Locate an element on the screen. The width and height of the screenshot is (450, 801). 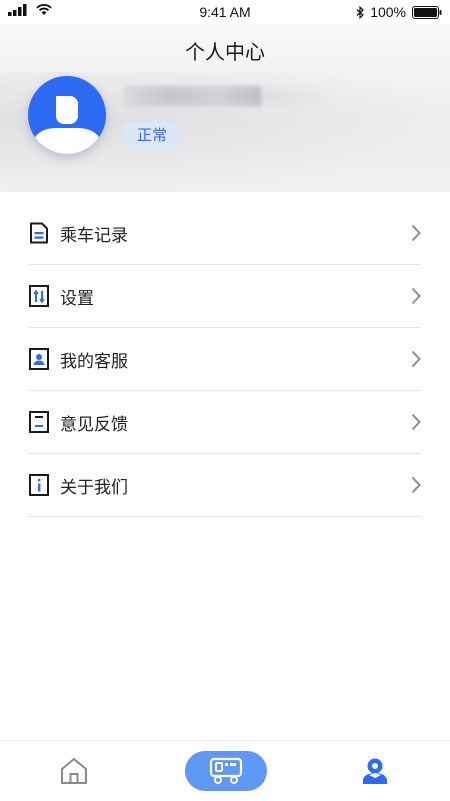
bottom-tab-bar is located at coordinates (225, 770).